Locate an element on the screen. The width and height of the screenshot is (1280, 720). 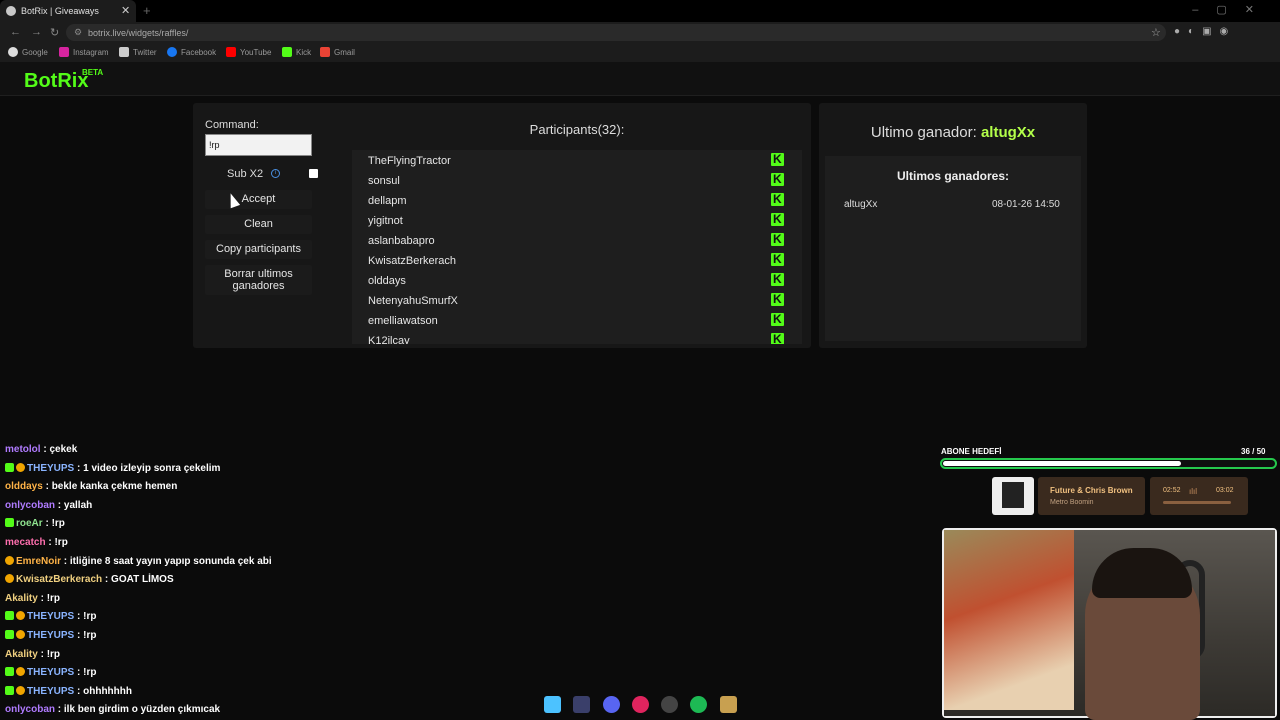
extension-icons: ●◐▣◉ is located at coordinates (1205, 31).